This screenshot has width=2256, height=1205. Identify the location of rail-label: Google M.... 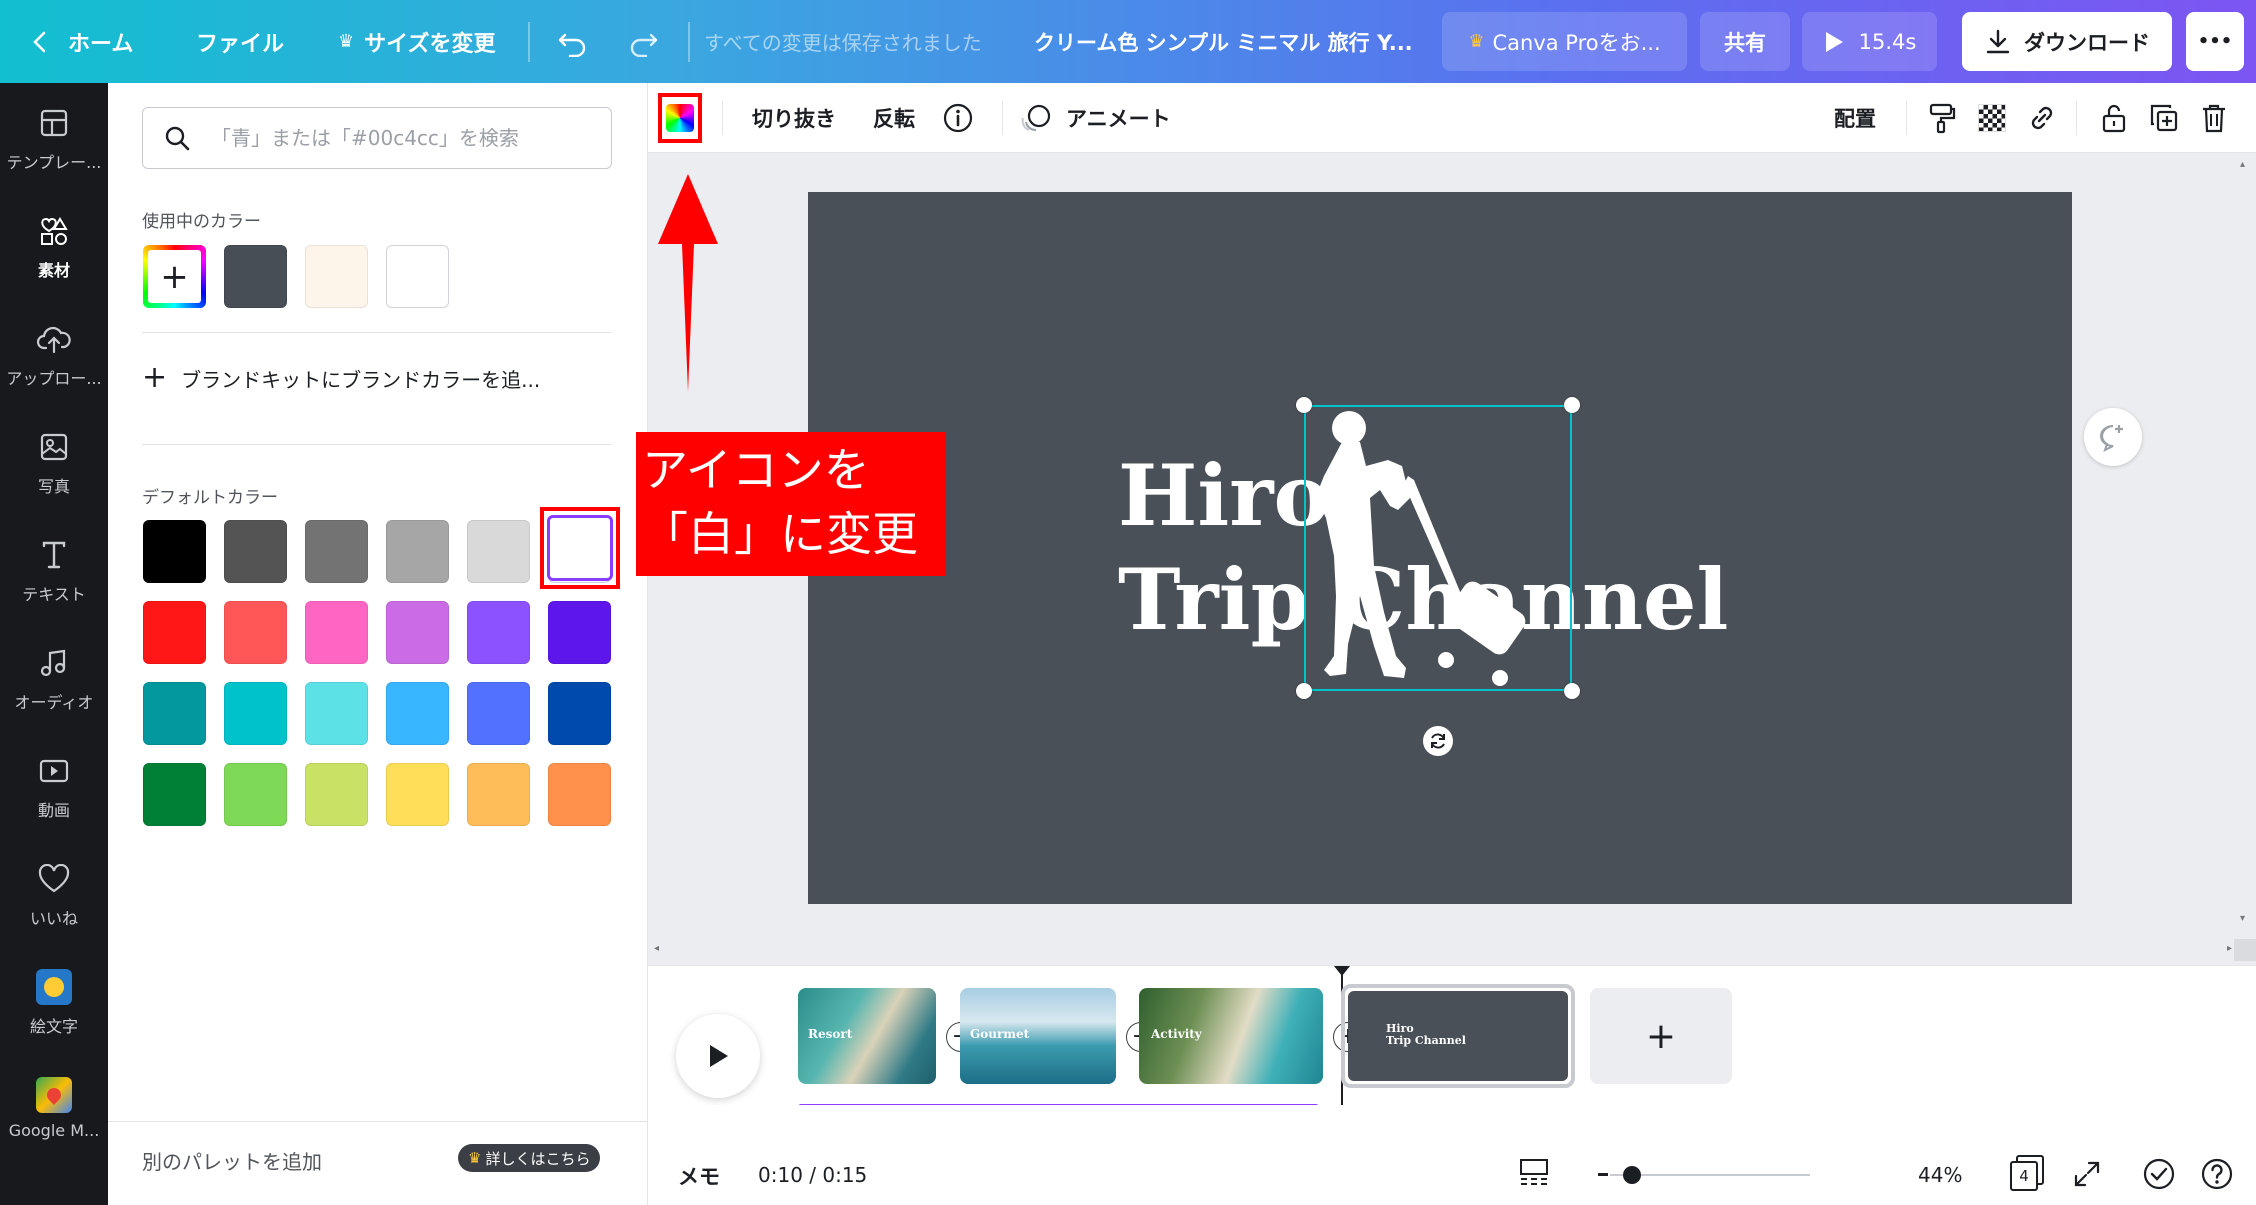
(54, 1130).